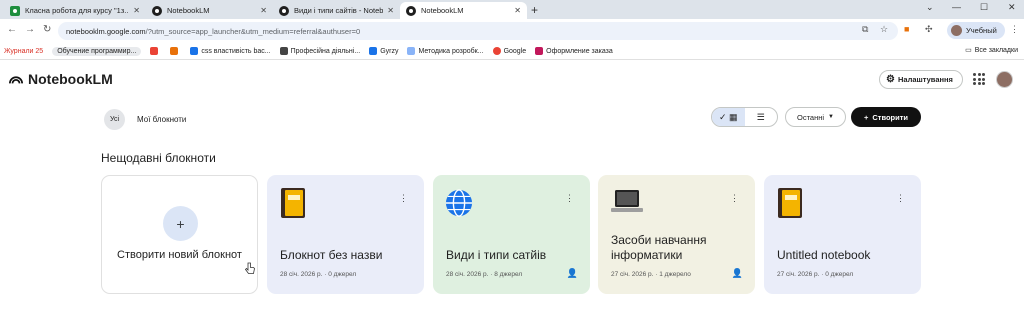  I want to click on create-button: + Створити, so click(886, 117).